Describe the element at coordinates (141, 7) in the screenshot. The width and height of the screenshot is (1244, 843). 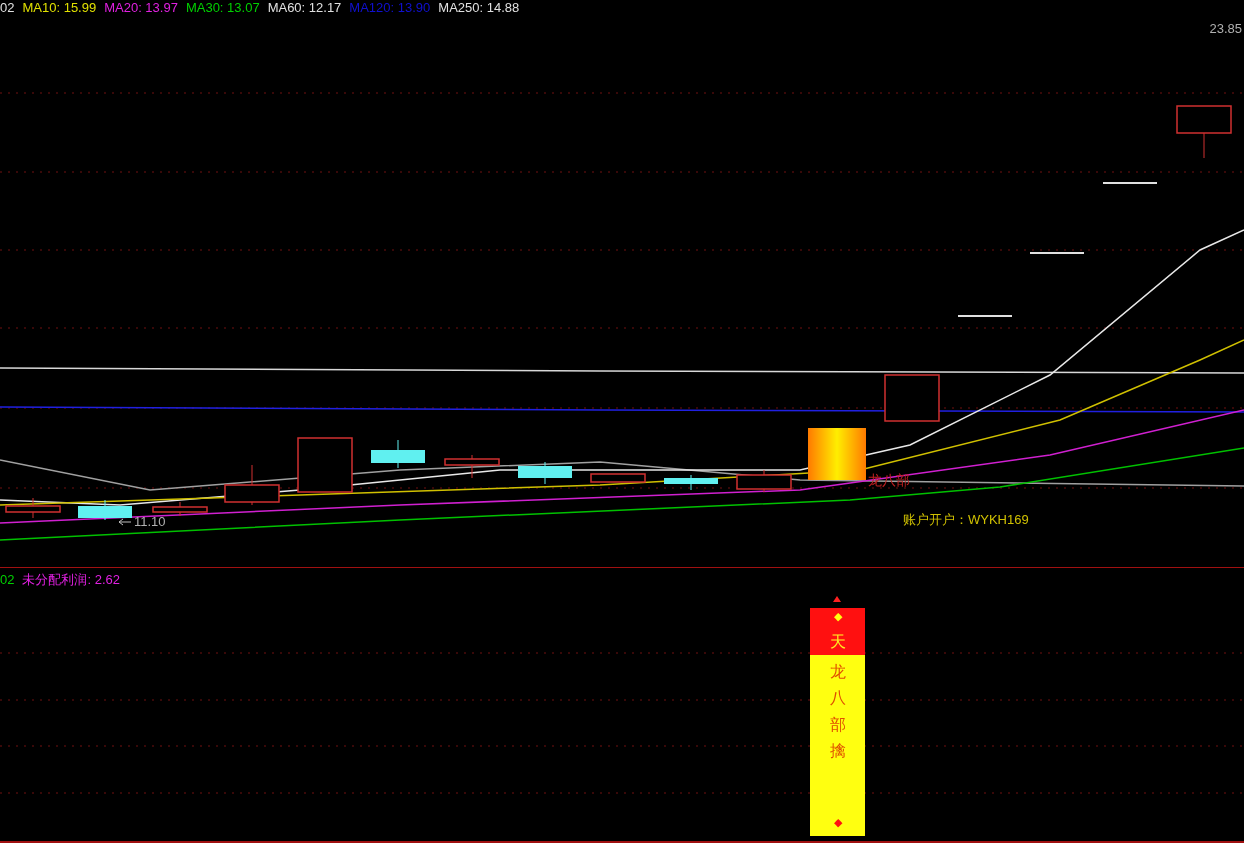
I see `moving-average-legend: MA20: 13.97` at that location.